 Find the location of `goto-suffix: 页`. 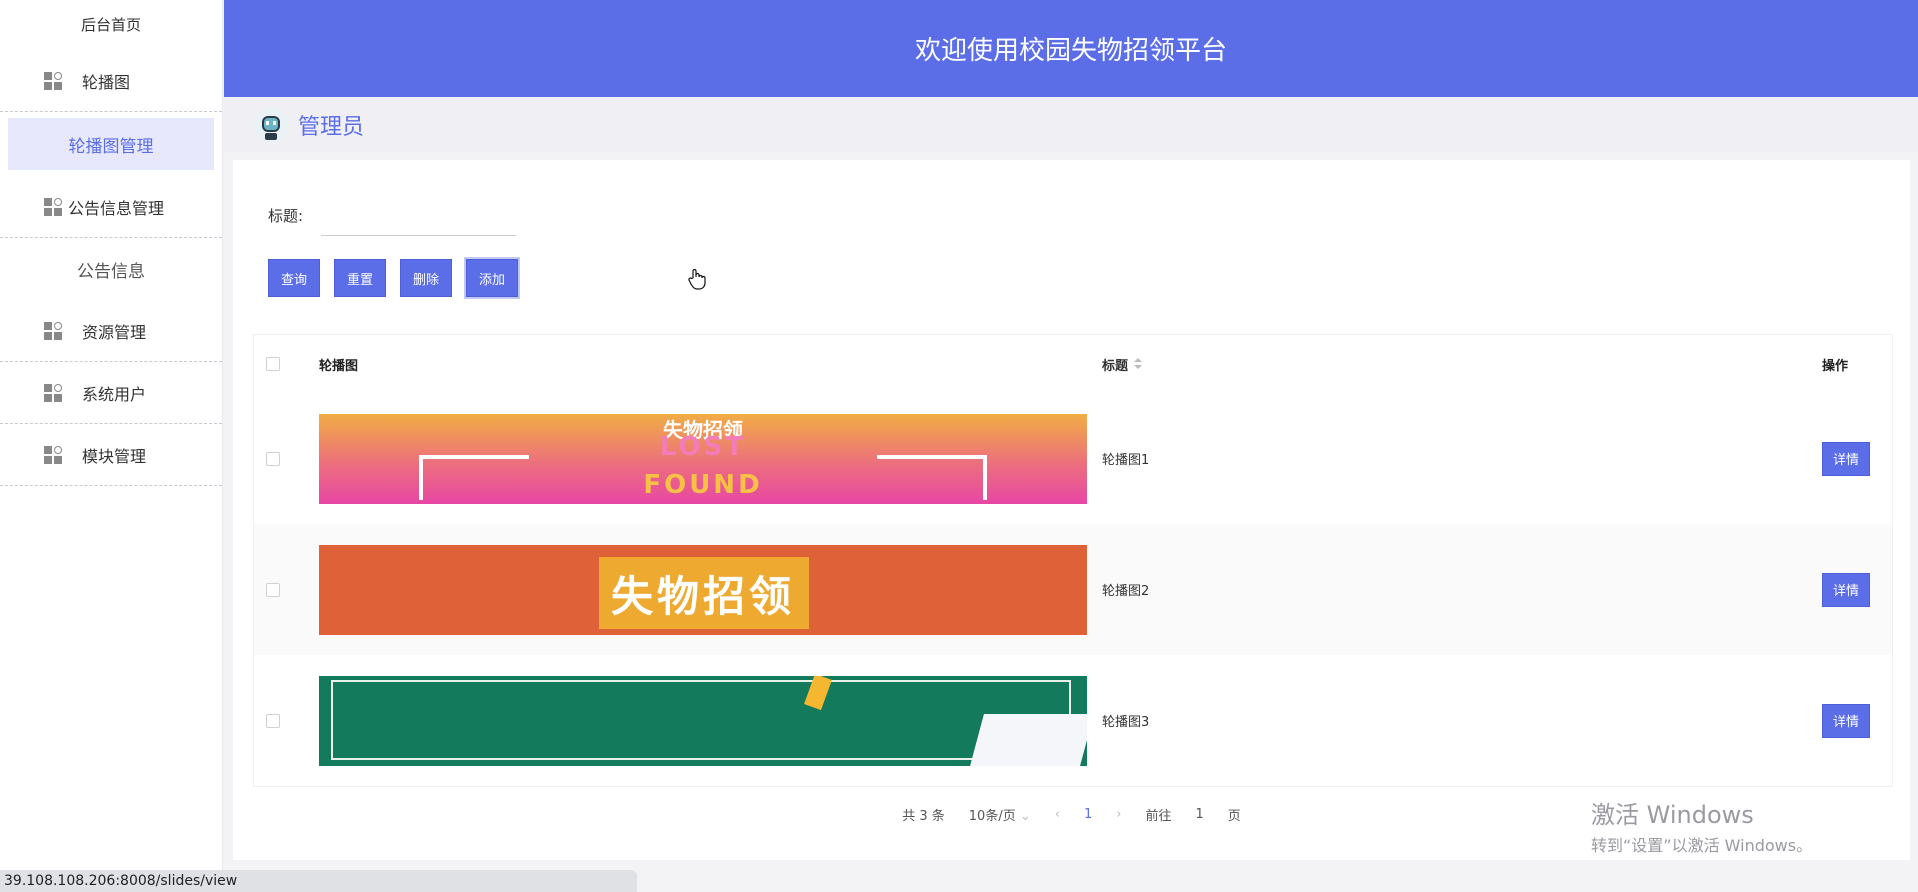

goto-suffix: 页 is located at coordinates (1234, 816).